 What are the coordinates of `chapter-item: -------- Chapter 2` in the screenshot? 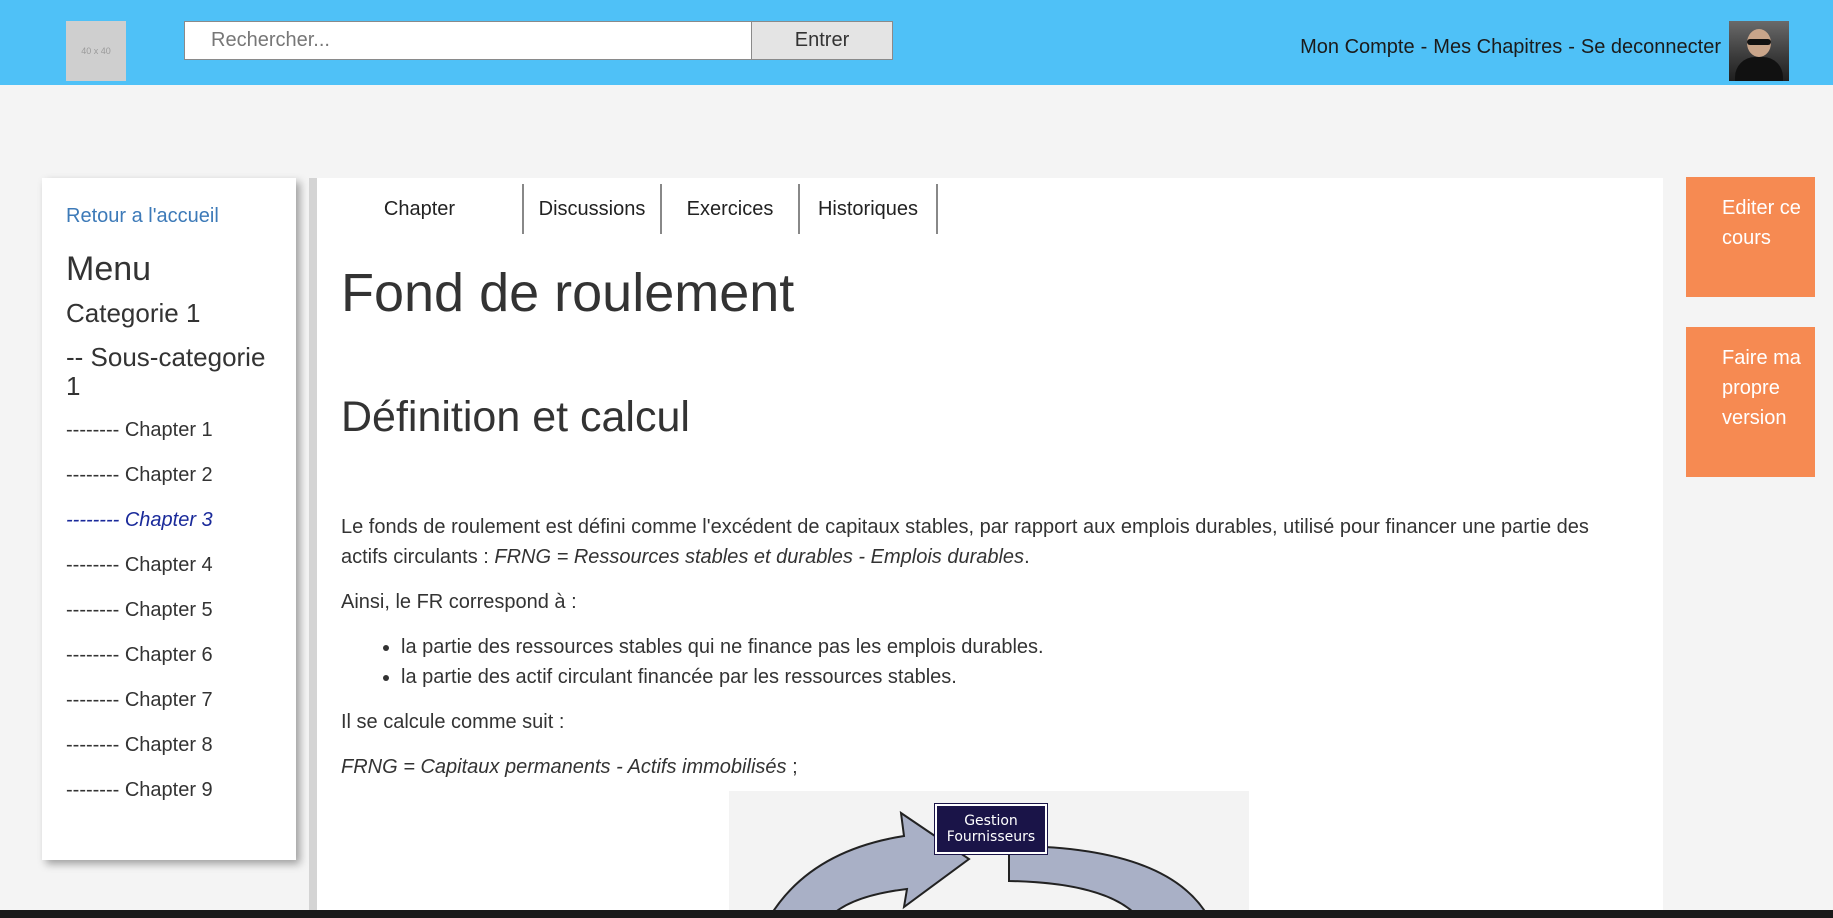 It's located at (169, 475).